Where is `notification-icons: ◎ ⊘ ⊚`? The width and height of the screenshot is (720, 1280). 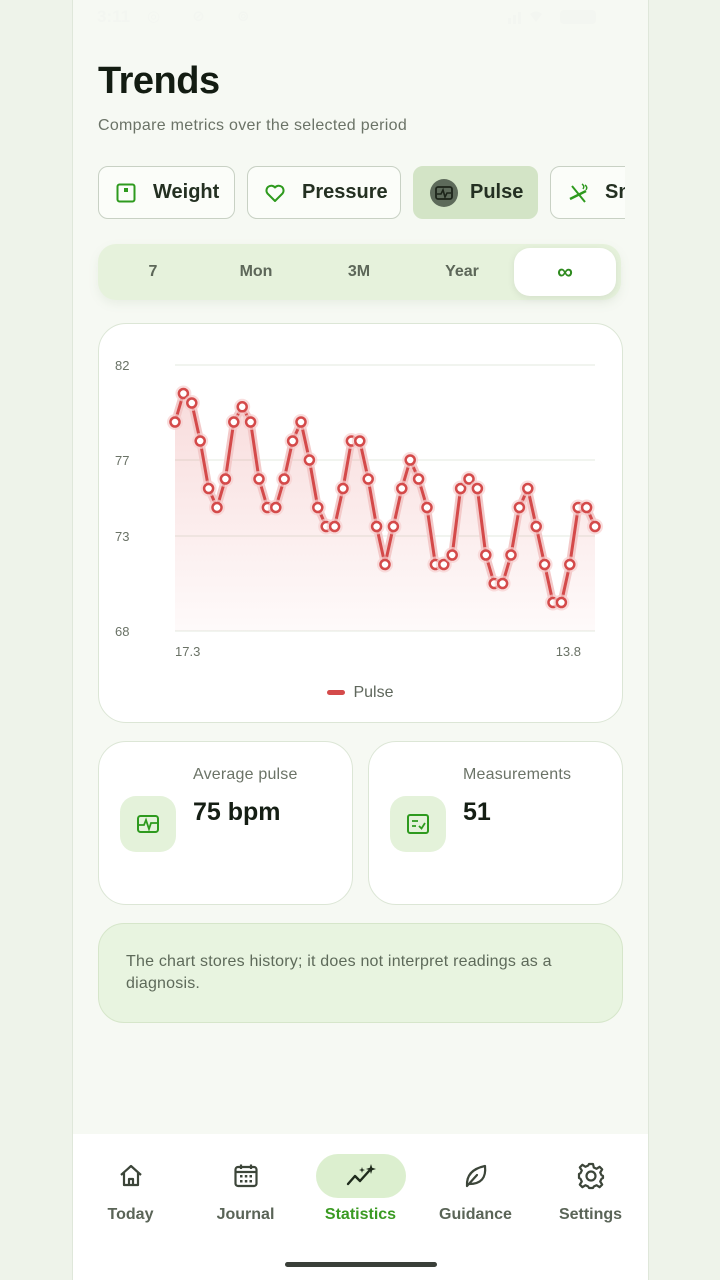
notification-icons: ◎ ⊘ ⊚ is located at coordinates (205, 16).